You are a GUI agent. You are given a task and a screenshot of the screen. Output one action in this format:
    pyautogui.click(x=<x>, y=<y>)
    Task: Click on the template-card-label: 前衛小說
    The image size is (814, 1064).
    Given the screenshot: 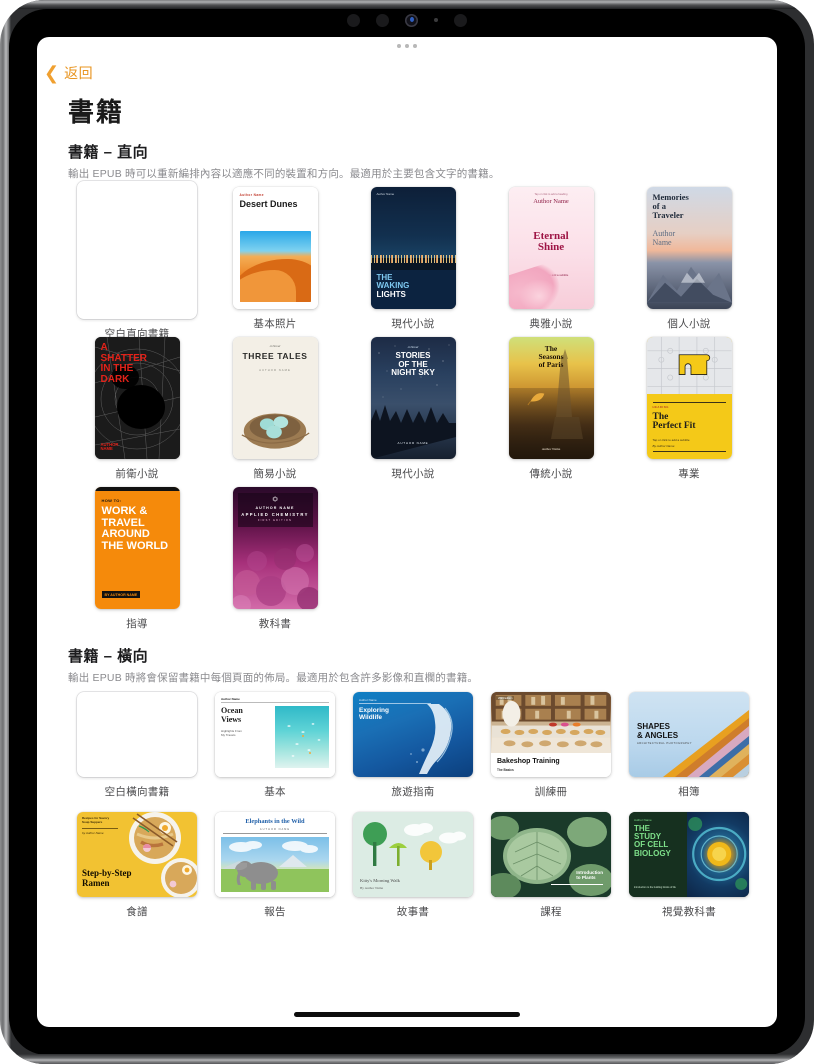 What is the action you would take?
    pyautogui.click(x=137, y=474)
    